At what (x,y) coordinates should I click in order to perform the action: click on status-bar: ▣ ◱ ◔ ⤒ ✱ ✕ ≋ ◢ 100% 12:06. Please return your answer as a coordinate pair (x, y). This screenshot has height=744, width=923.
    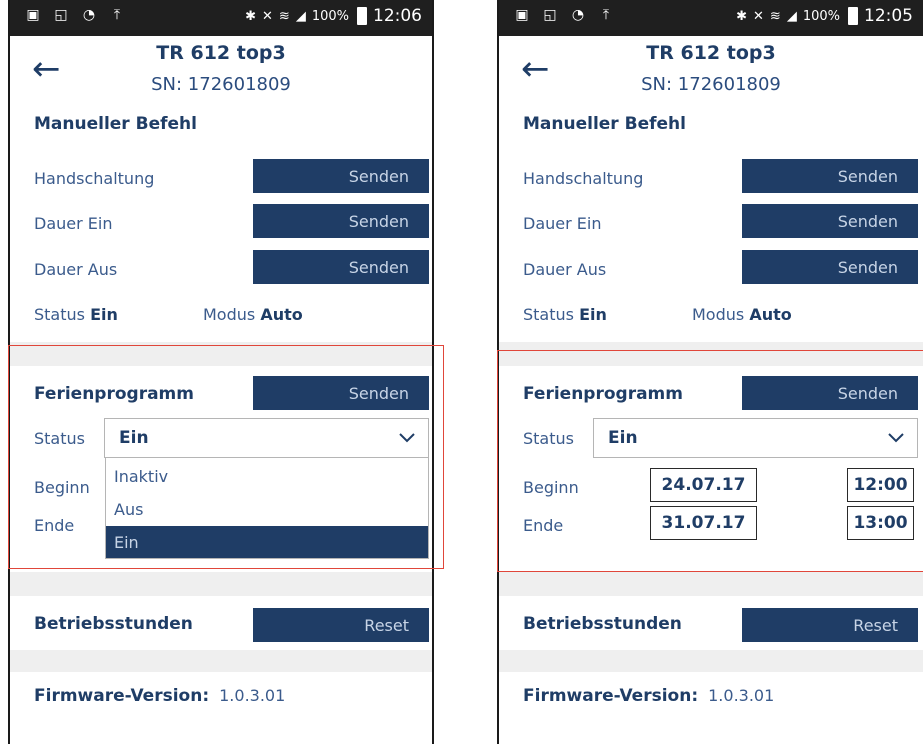
    Looking at the image, I should click on (221, 18).